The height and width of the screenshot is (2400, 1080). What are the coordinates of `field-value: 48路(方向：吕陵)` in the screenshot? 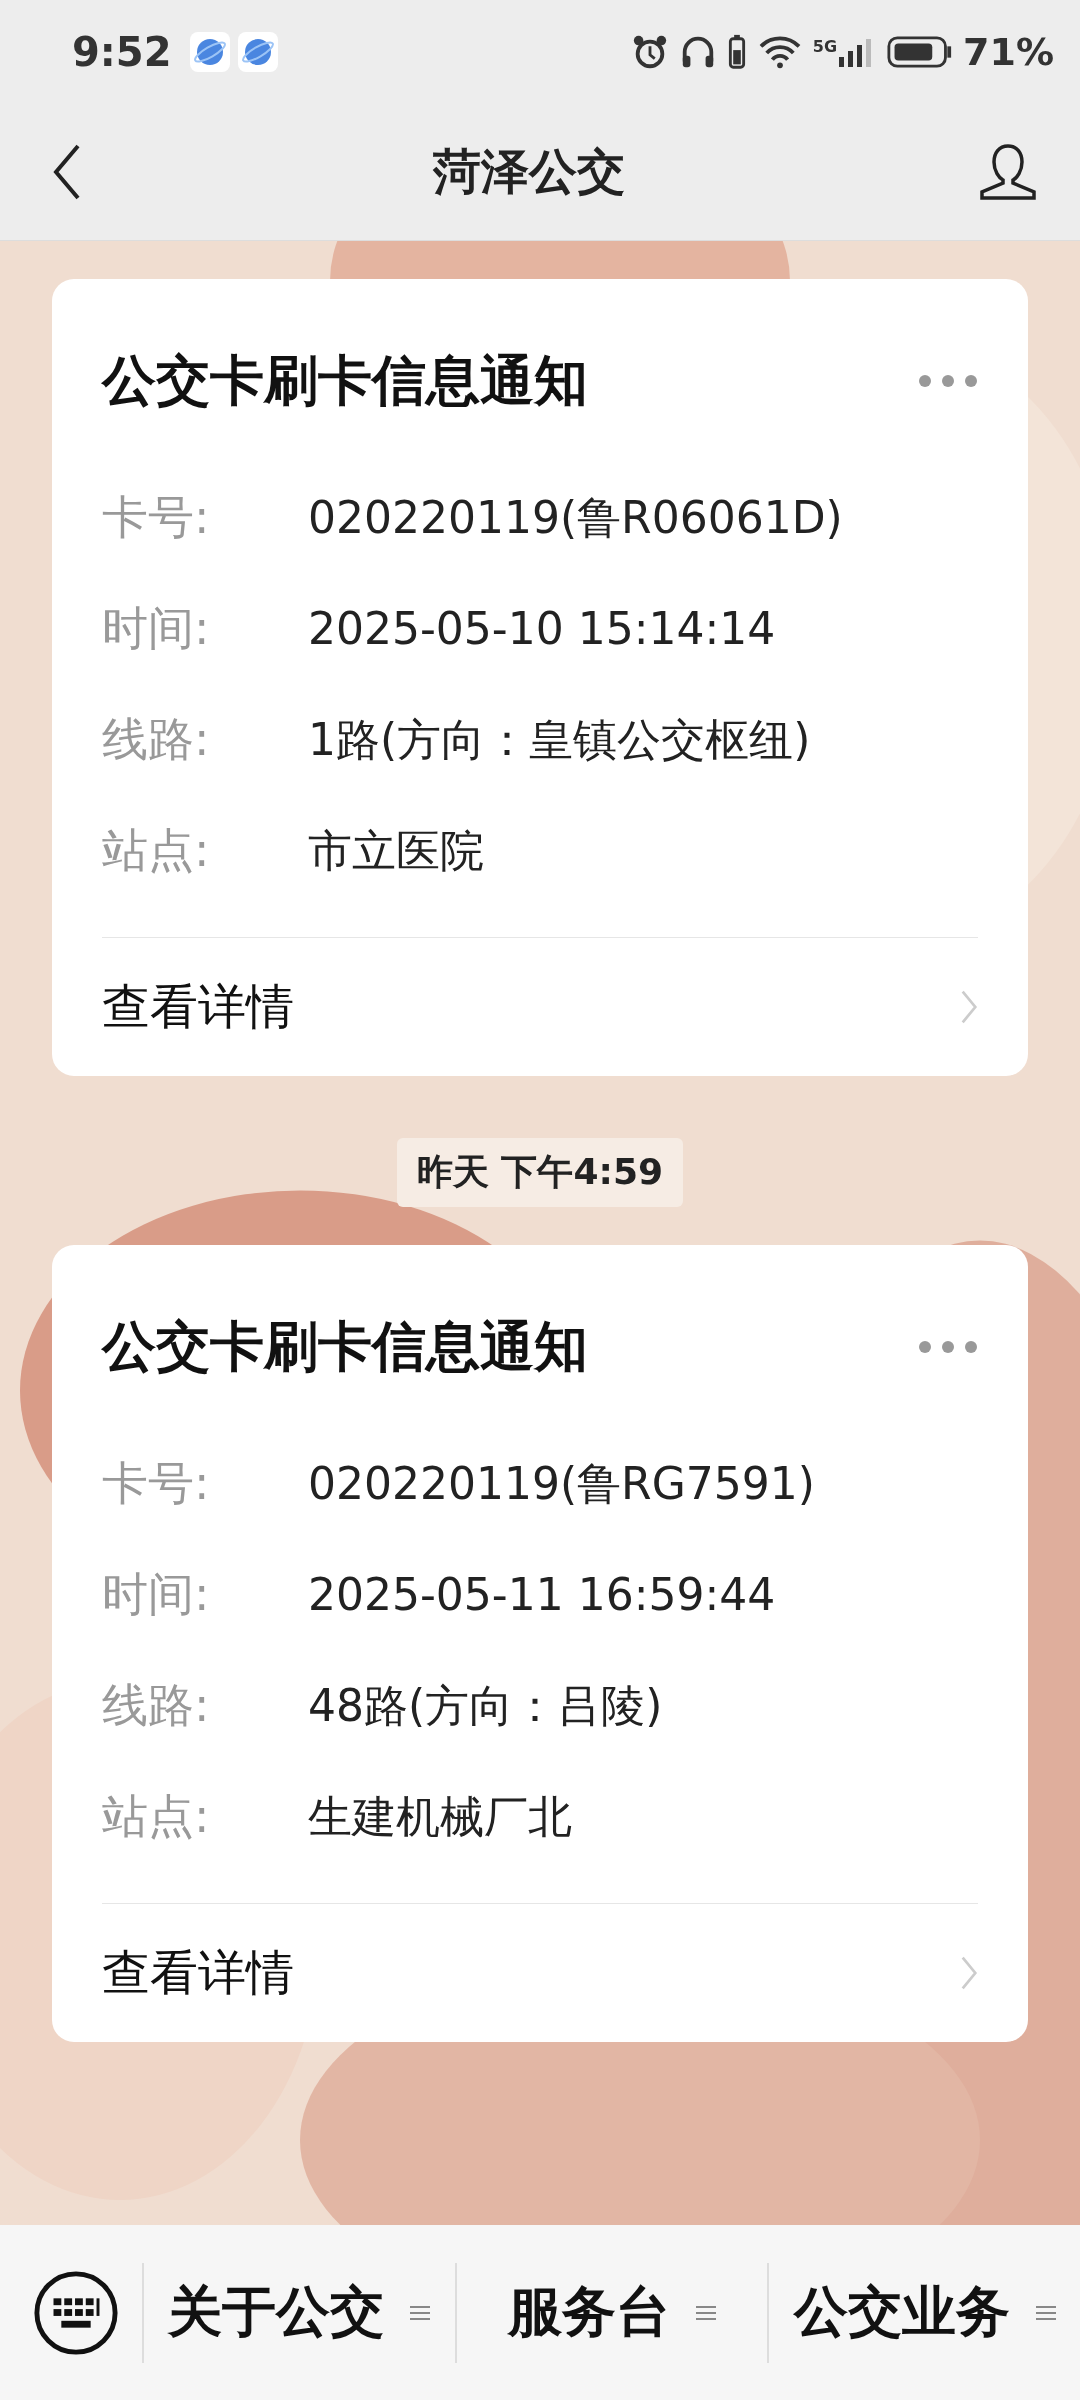 It's located at (486, 1706).